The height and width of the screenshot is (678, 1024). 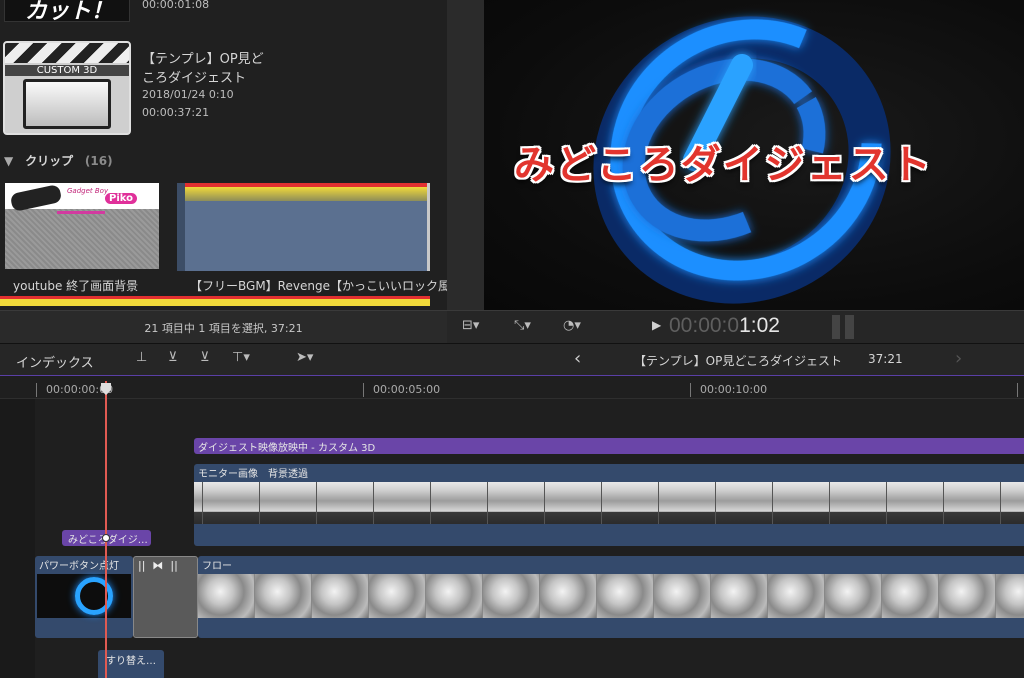 I want to click on thumbnail-text: Piko, so click(x=121, y=198).